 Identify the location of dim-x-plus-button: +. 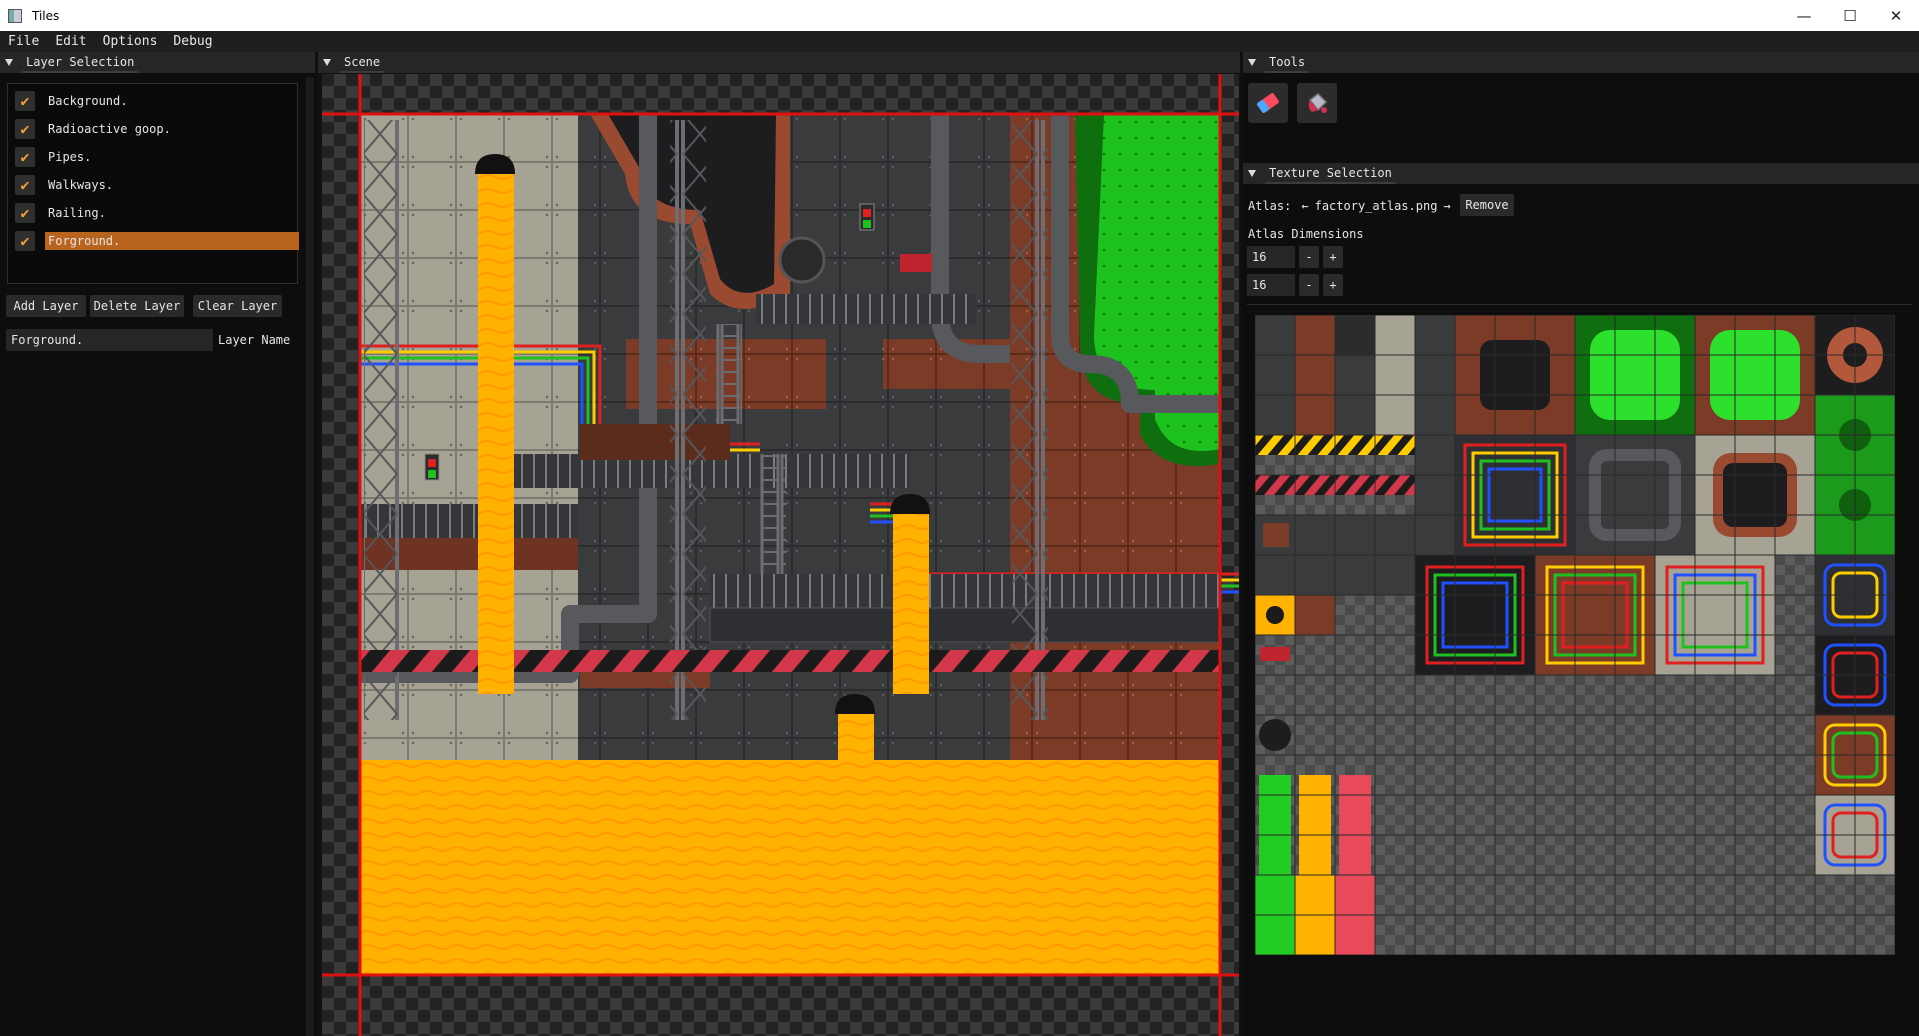
(1333, 257).